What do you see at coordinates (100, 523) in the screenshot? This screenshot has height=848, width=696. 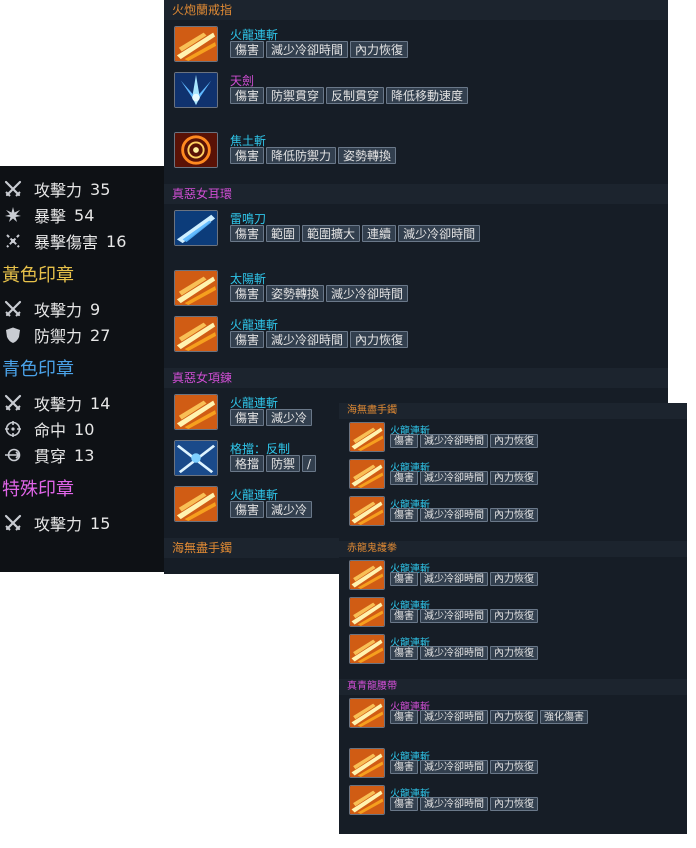 I see `stat-value: 15` at bounding box center [100, 523].